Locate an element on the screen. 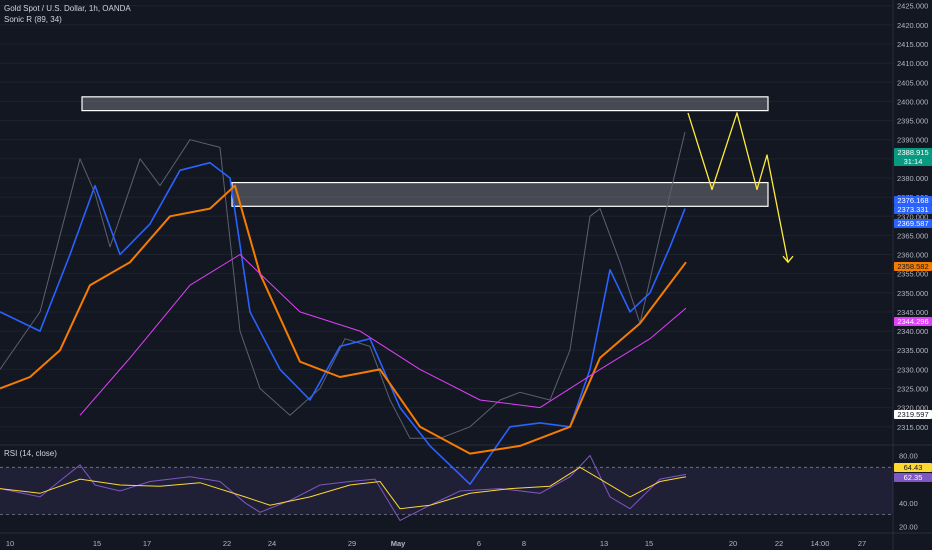  time-tick-label: May is located at coordinates (398, 543).